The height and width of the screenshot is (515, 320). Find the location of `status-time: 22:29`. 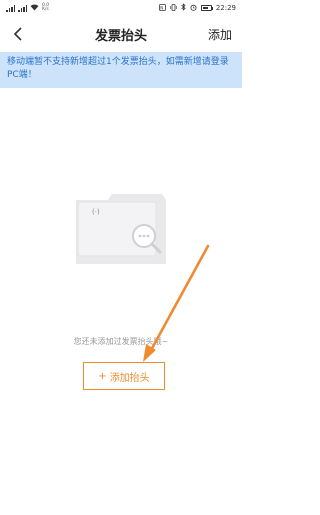

status-time: 22:29 is located at coordinates (225, 8).